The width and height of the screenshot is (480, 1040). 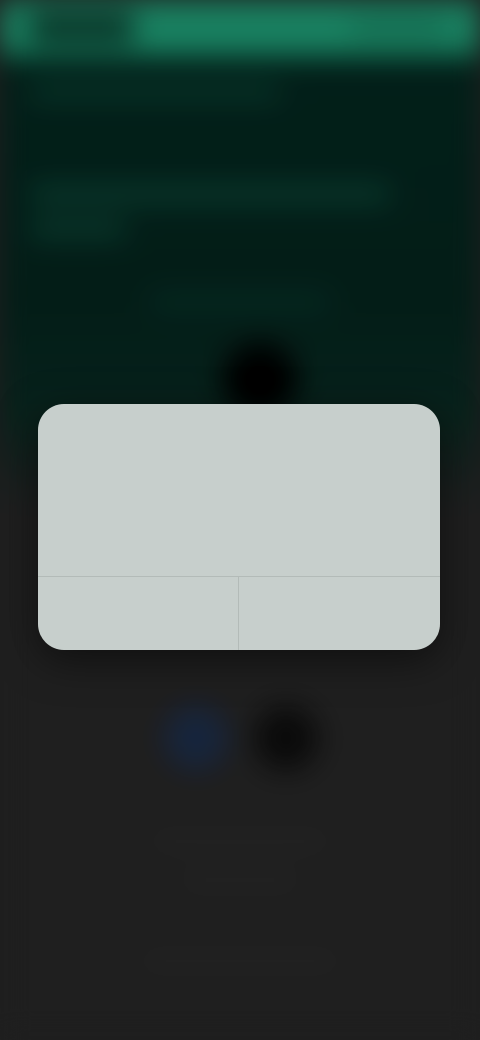 What do you see at coordinates (138, 613) in the screenshot?
I see `dialog-cancel-button` at bounding box center [138, 613].